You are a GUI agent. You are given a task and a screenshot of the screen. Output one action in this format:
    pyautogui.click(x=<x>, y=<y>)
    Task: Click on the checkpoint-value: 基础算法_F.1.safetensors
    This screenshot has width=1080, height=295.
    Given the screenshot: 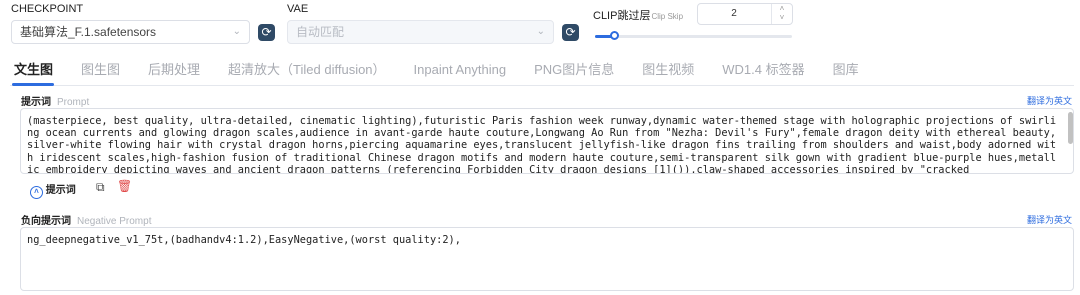 What is the action you would take?
    pyautogui.click(x=88, y=32)
    